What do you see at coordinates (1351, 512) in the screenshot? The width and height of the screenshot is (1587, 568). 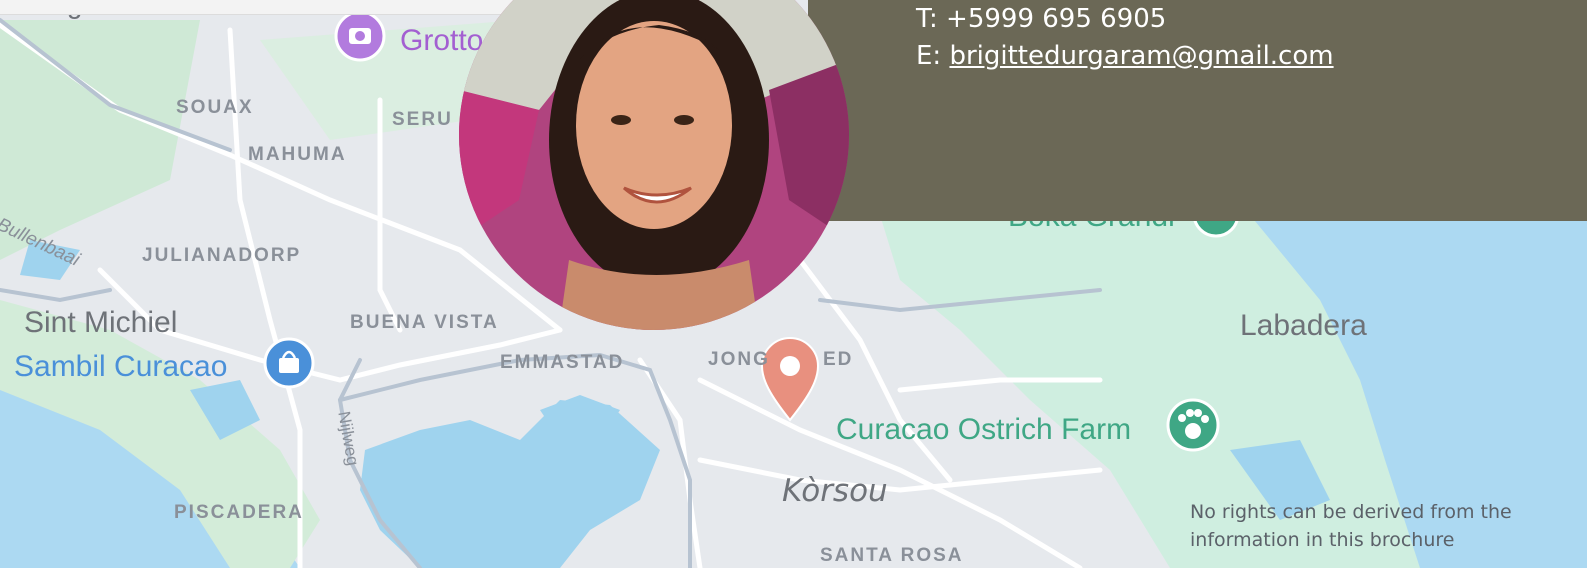 I see `disclaimer-line-1: No rights can be derived from the` at bounding box center [1351, 512].